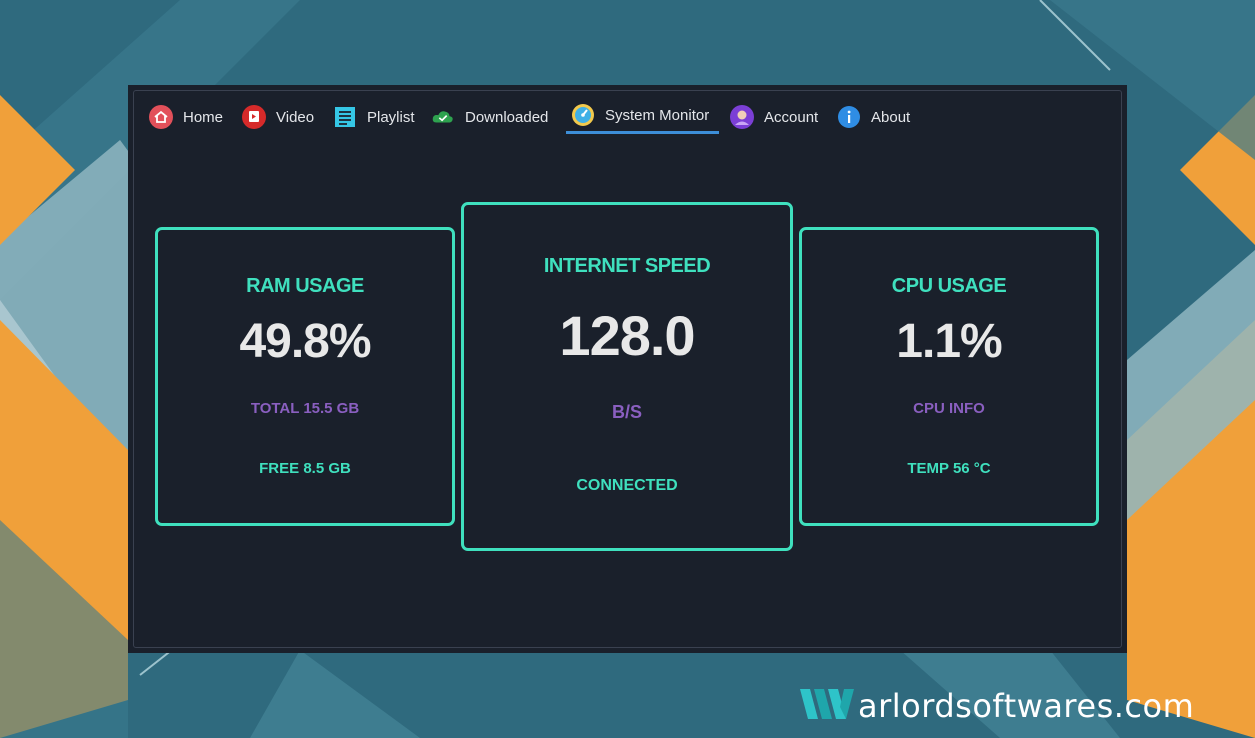  I want to click on gauge-icon, so click(583, 115).